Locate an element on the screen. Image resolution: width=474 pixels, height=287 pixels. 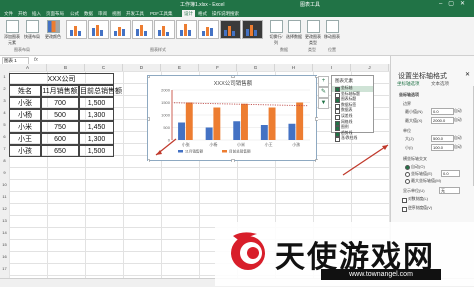
watermark-banner: 天使游戏网 www.townangel.com is located at coordinates (344, 254).